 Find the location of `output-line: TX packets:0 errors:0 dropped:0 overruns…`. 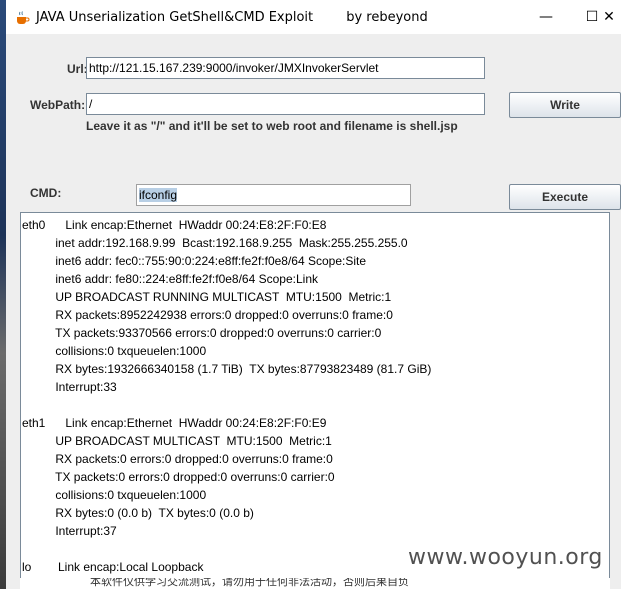

output-line: TX packets:0 errors:0 dropped:0 overruns… is located at coordinates (178, 477).